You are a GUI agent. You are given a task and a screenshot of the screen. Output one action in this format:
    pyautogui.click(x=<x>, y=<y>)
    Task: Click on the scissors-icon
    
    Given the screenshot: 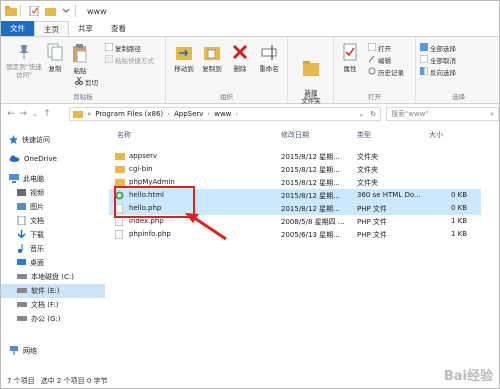 What is the action you would take?
    pyautogui.click(x=79, y=81)
    